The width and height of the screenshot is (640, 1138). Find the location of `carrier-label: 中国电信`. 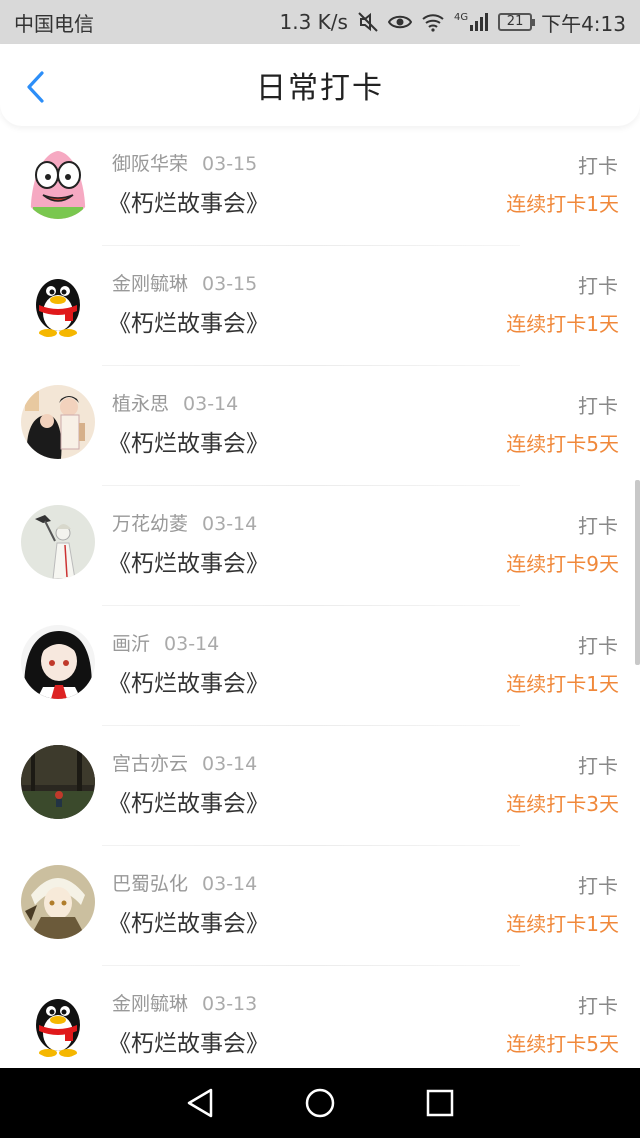

carrier-label: 中国电信 is located at coordinates (54, 23).